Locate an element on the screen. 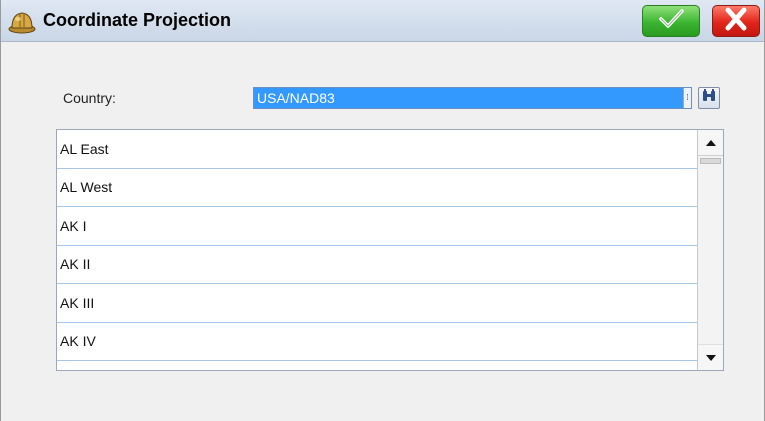 Image resolution: width=765 pixels, height=421 pixels. cancel-button is located at coordinates (736, 21).